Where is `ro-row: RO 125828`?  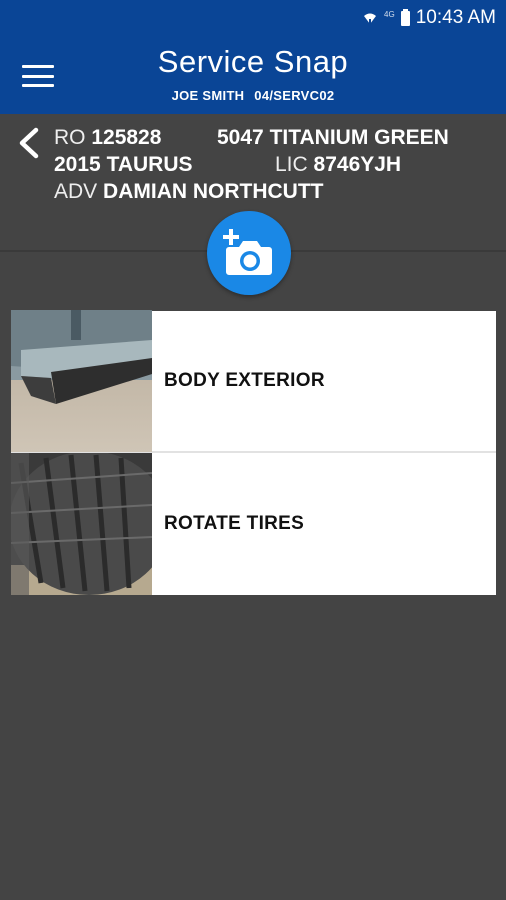 ro-row: RO 125828 is located at coordinates (107, 138).